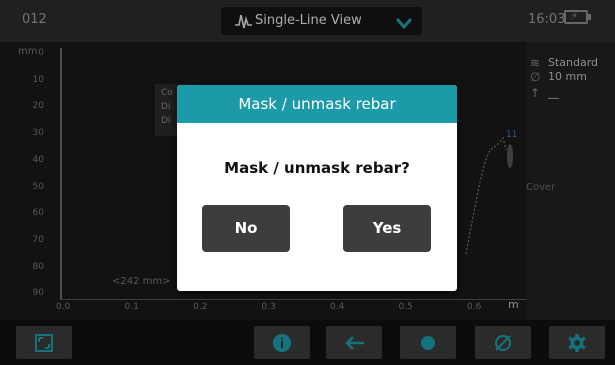 This screenshot has width=615, height=365. What do you see at coordinates (387, 228) in the screenshot?
I see `yes-button: Yes` at bounding box center [387, 228].